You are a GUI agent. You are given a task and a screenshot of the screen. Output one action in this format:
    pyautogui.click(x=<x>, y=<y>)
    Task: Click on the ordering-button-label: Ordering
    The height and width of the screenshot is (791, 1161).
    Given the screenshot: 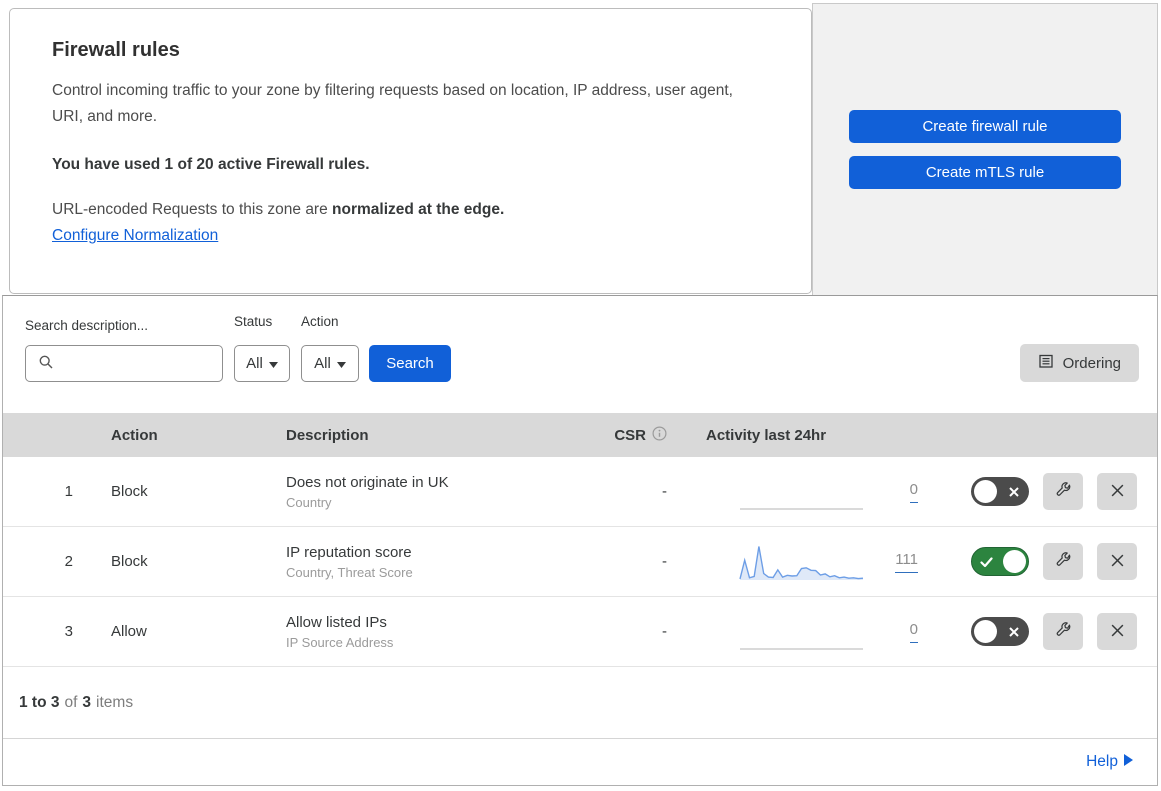 What is the action you would take?
    pyautogui.click(x=1091, y=363)
    